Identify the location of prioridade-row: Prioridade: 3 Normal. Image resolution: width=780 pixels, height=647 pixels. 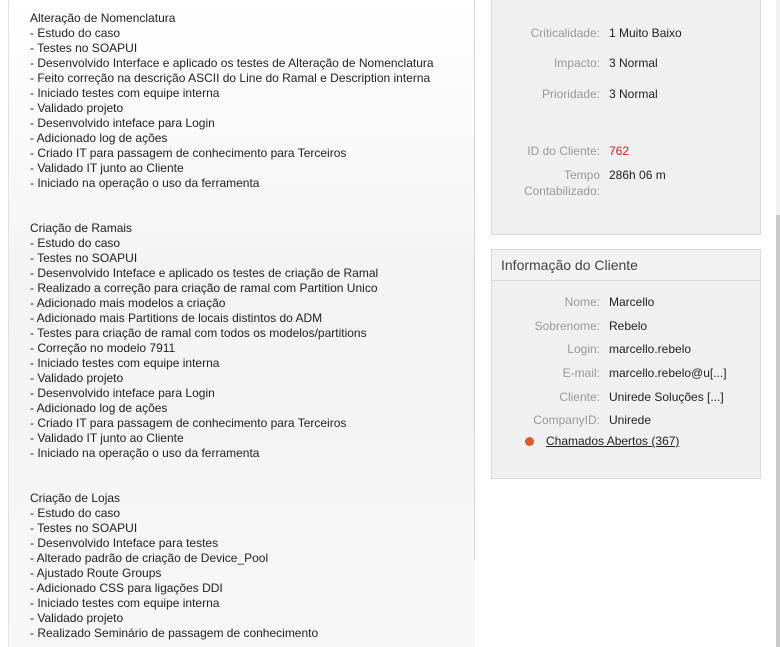
(626, 94).